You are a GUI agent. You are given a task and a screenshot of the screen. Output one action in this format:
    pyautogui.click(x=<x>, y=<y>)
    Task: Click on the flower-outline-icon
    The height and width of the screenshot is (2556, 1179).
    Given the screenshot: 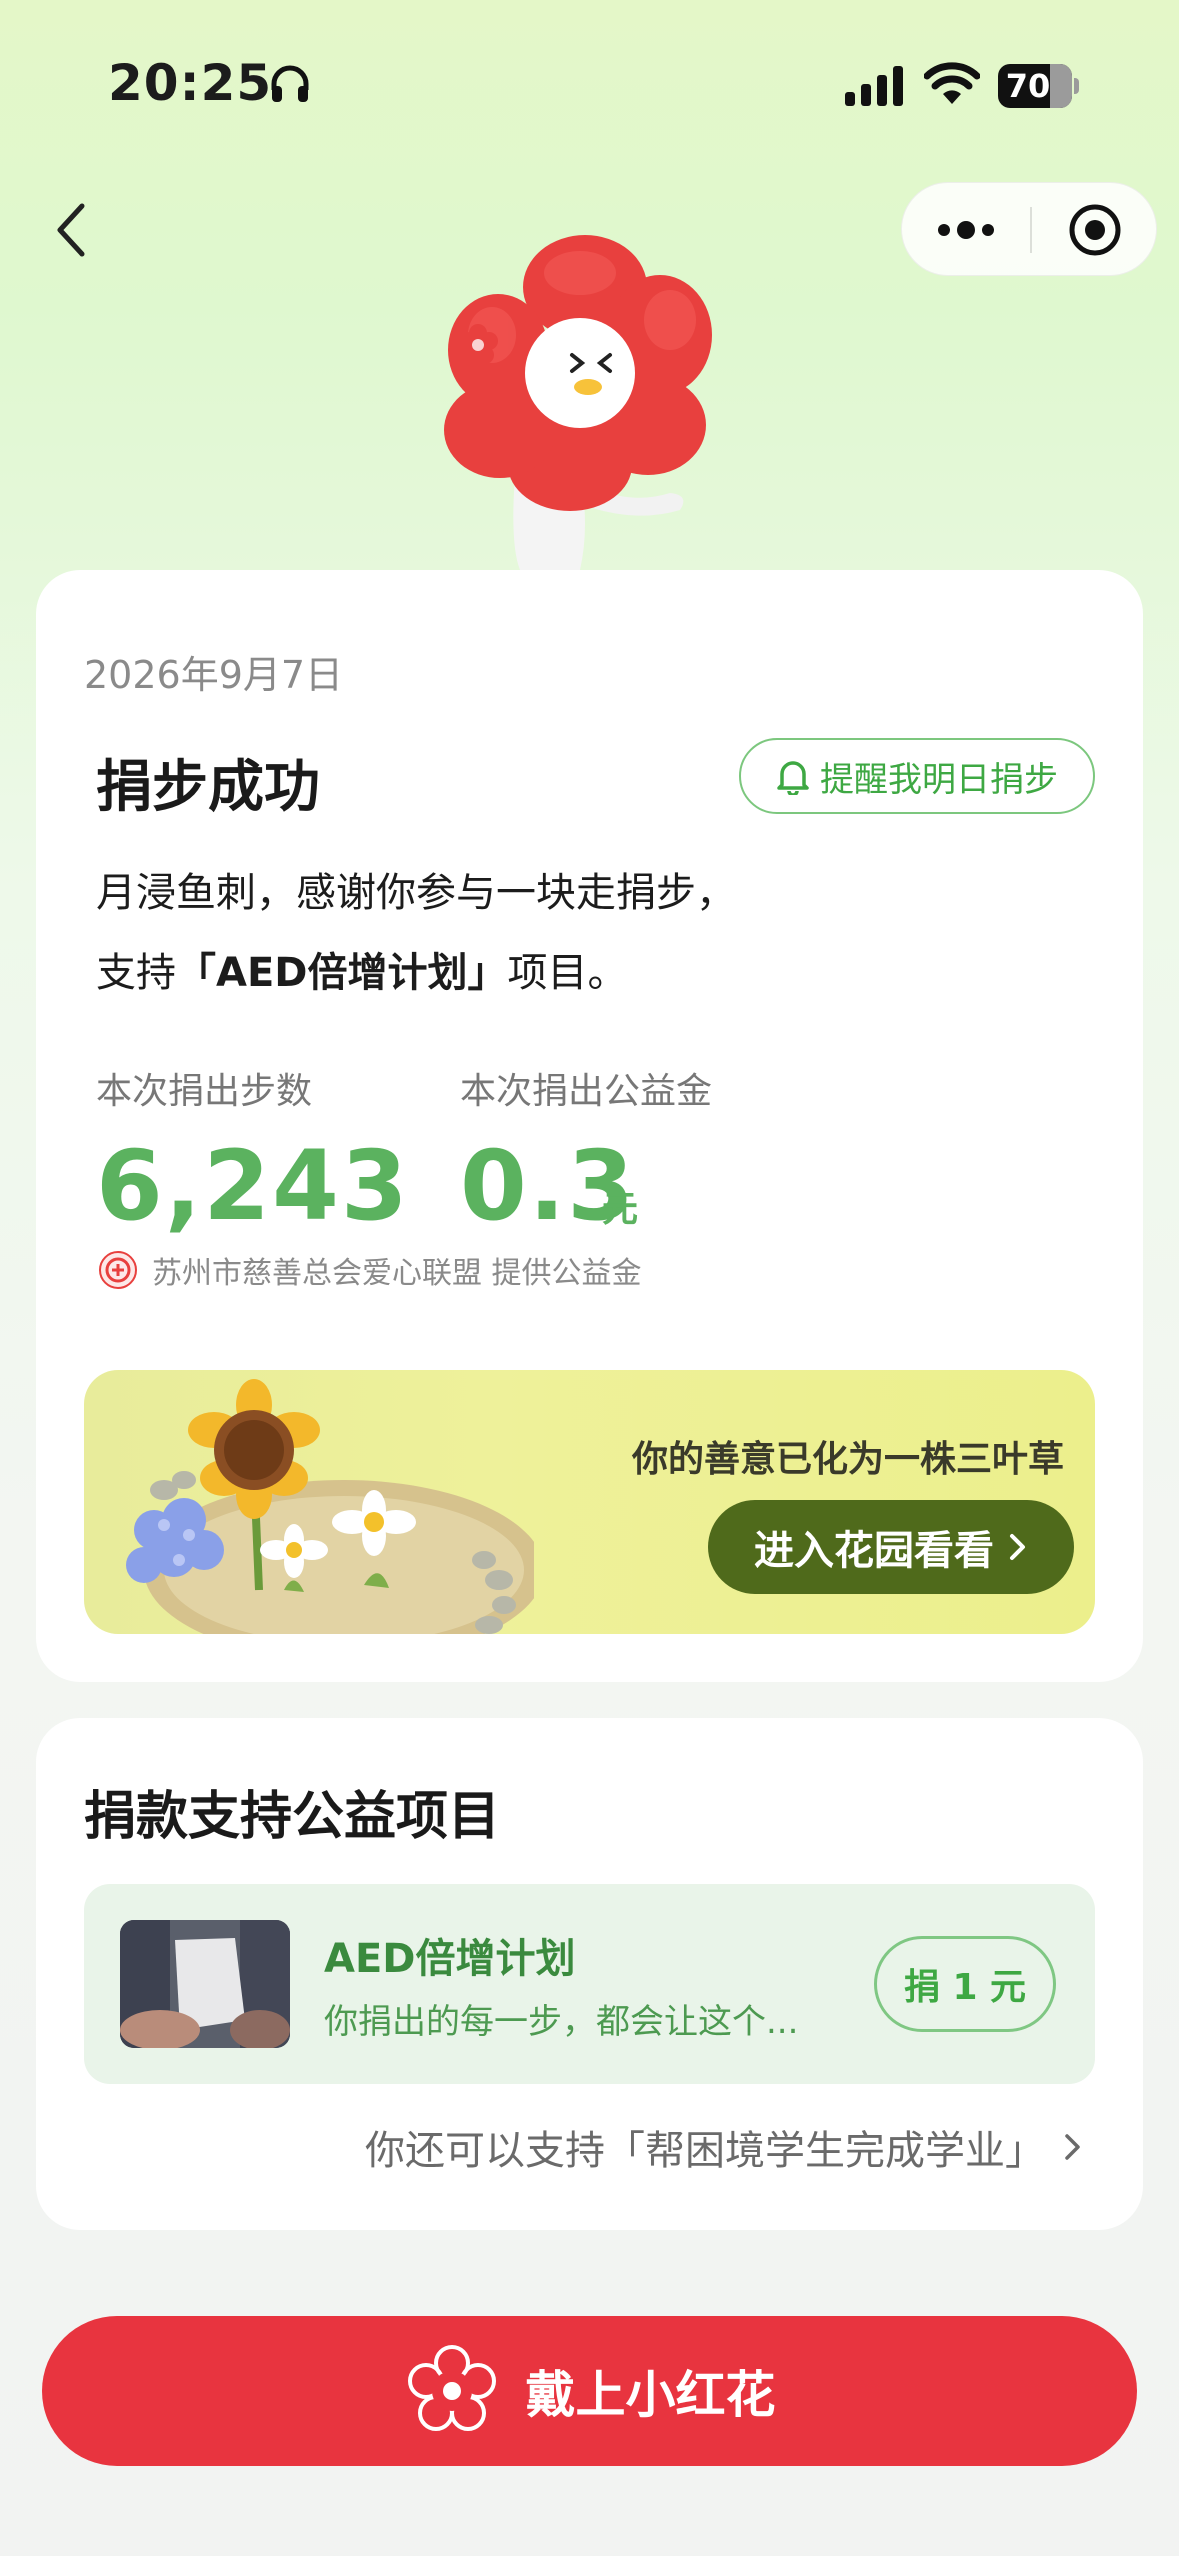 What is the action you would take?
    pyautogui.click(x=451, y=2388)
    